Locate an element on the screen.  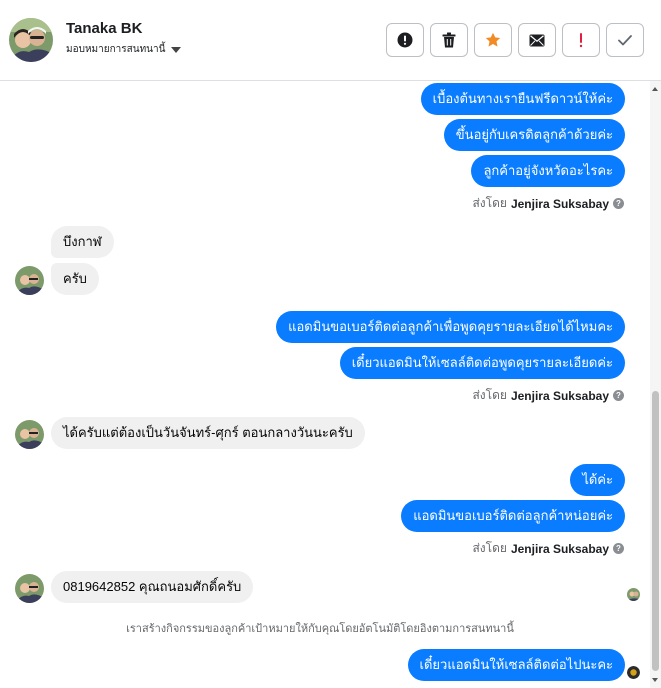
delete-button is located at coordinates (449, 40).